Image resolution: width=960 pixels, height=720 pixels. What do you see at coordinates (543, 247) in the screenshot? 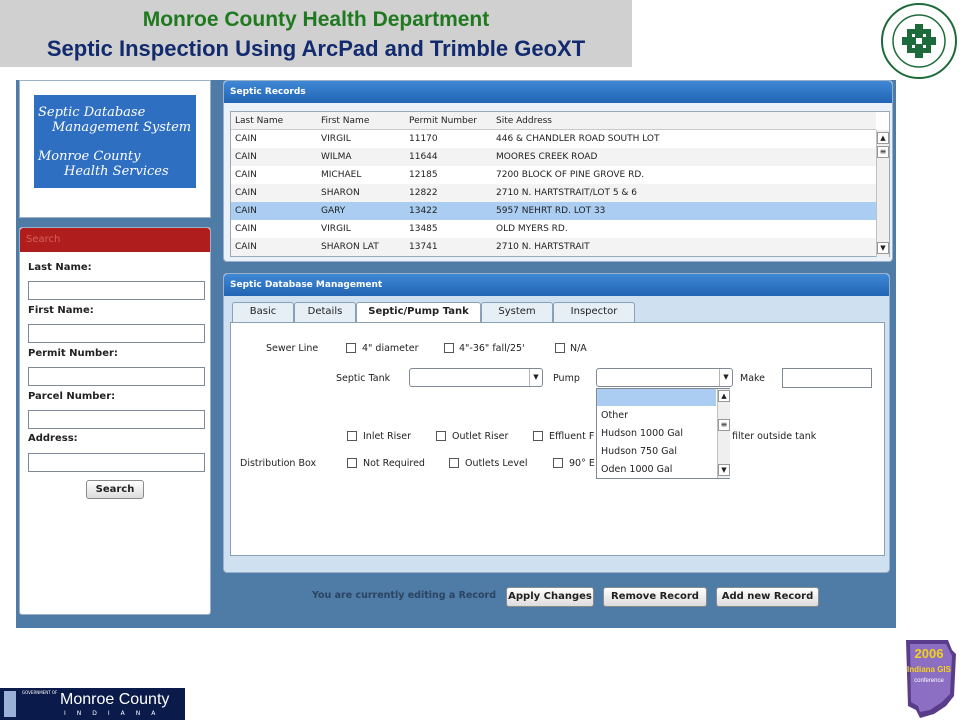
I see `cell: 2710 N. HARTSTRAIT` at bounding box center [543, 247].